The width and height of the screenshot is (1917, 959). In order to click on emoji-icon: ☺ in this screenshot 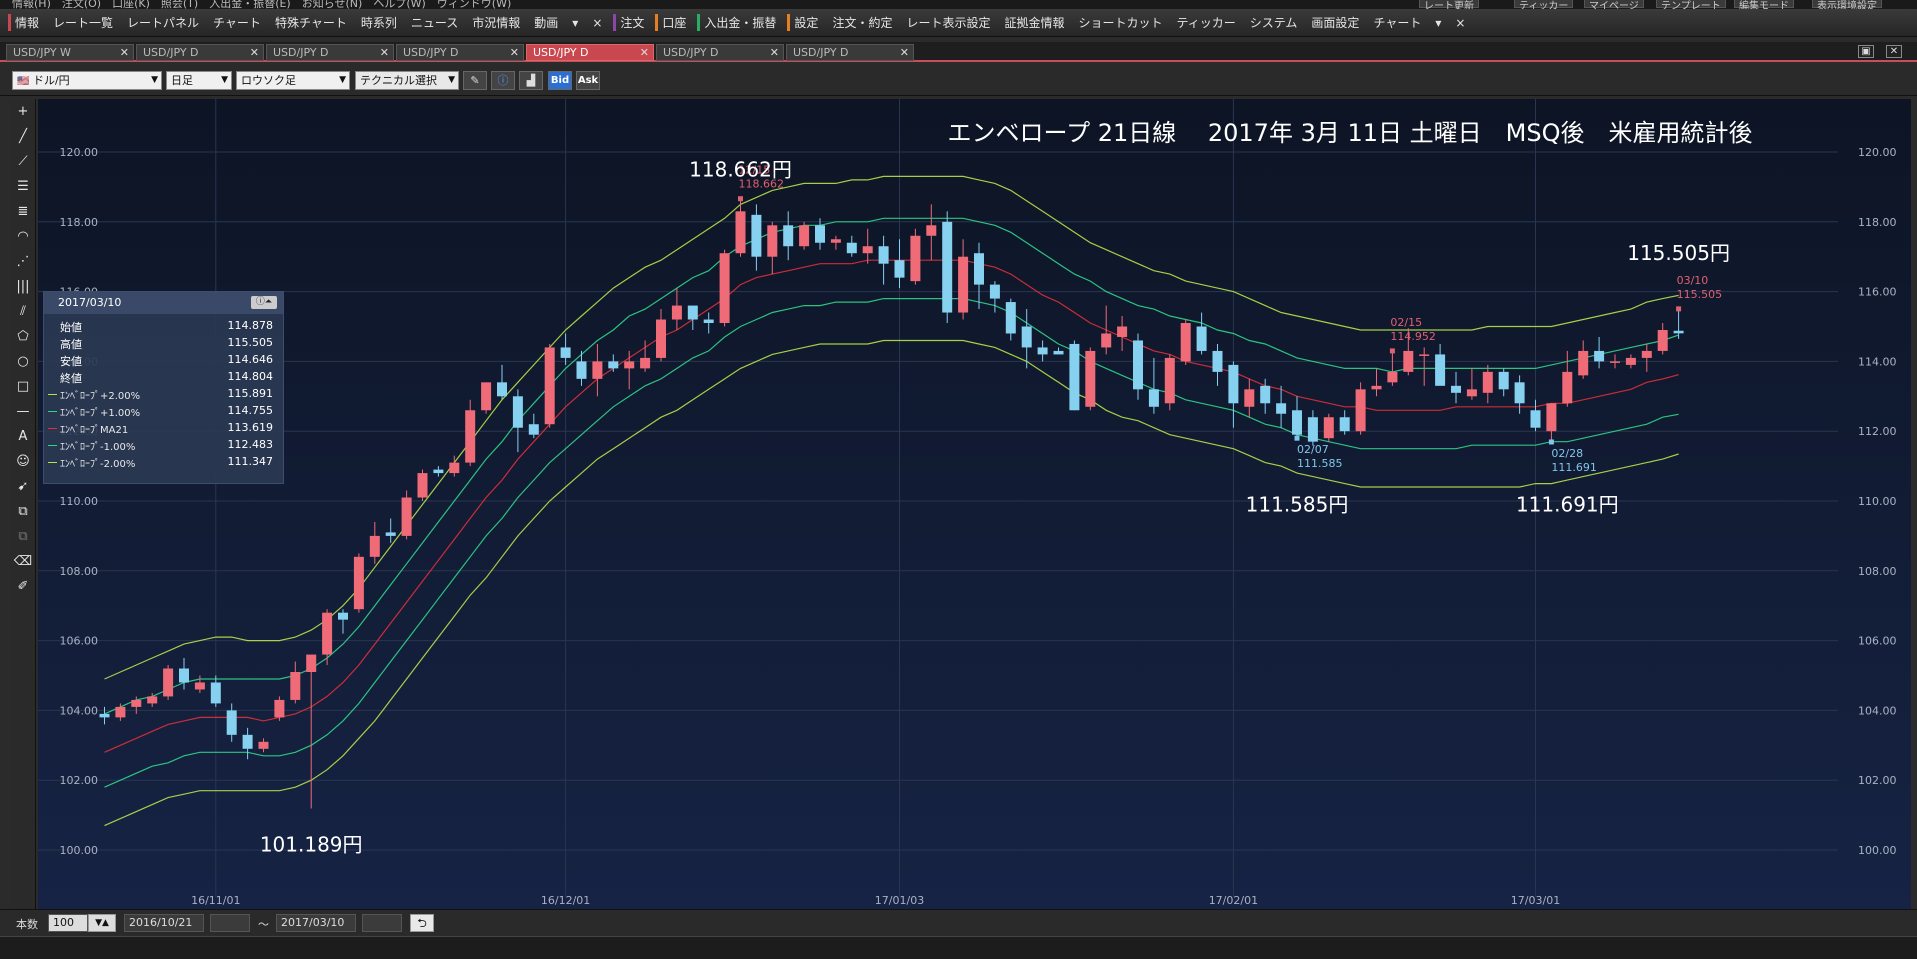, I will do `click(23, 462)`.